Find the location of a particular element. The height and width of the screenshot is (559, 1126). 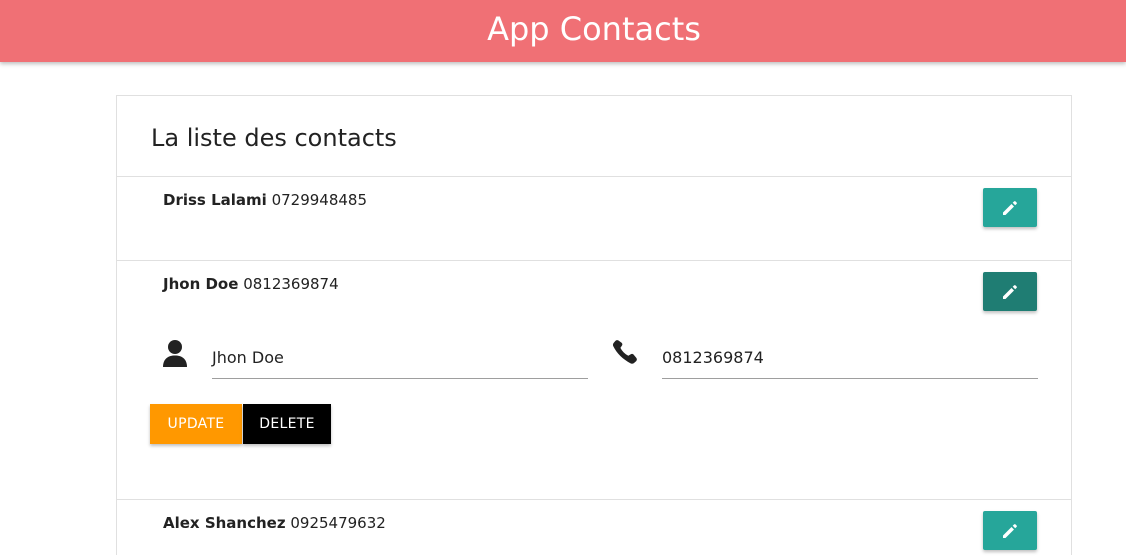

contact-row: Alex Shanchez 0925479632 is located at coordinates (594, 529).